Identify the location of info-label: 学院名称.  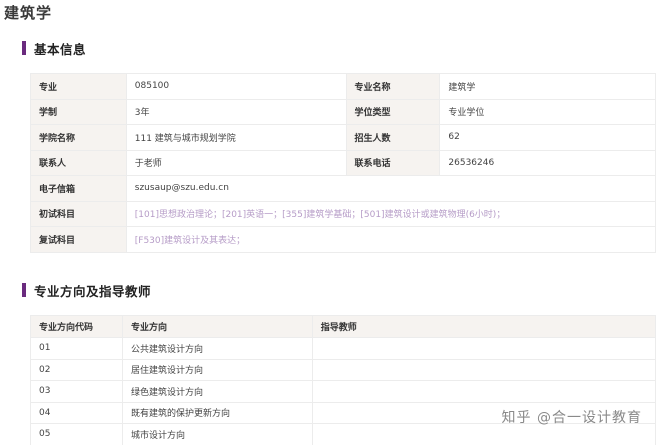
(78, 137).